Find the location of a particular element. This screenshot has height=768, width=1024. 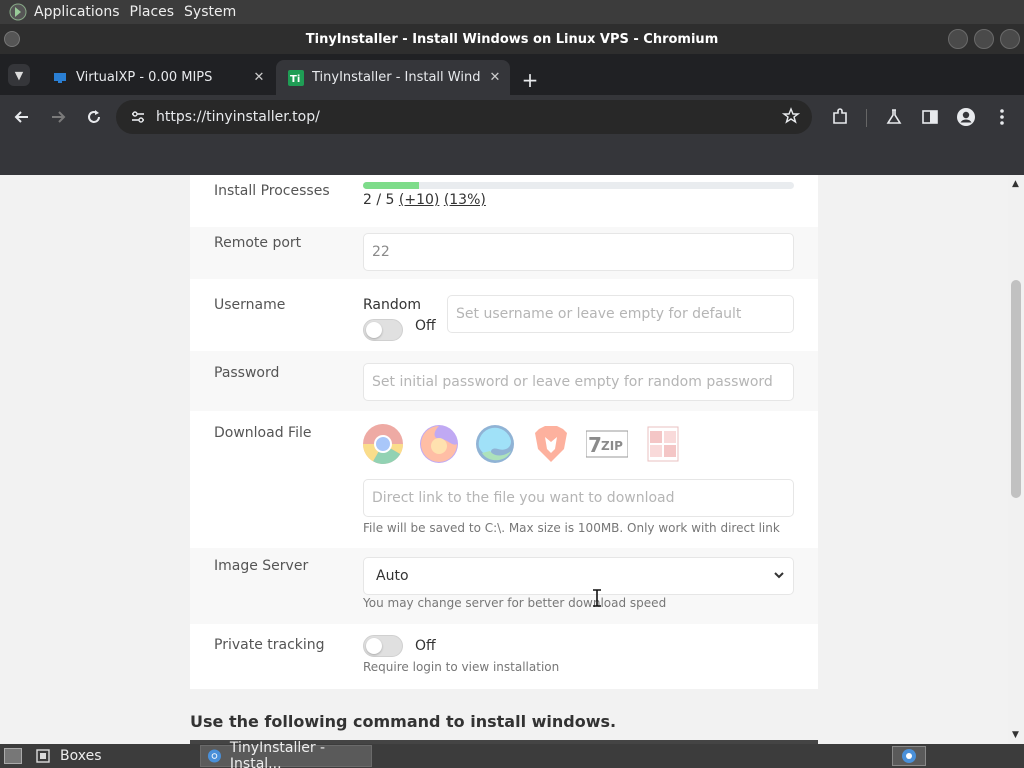

back-arrow-icon is located at coordinates (21, 117).